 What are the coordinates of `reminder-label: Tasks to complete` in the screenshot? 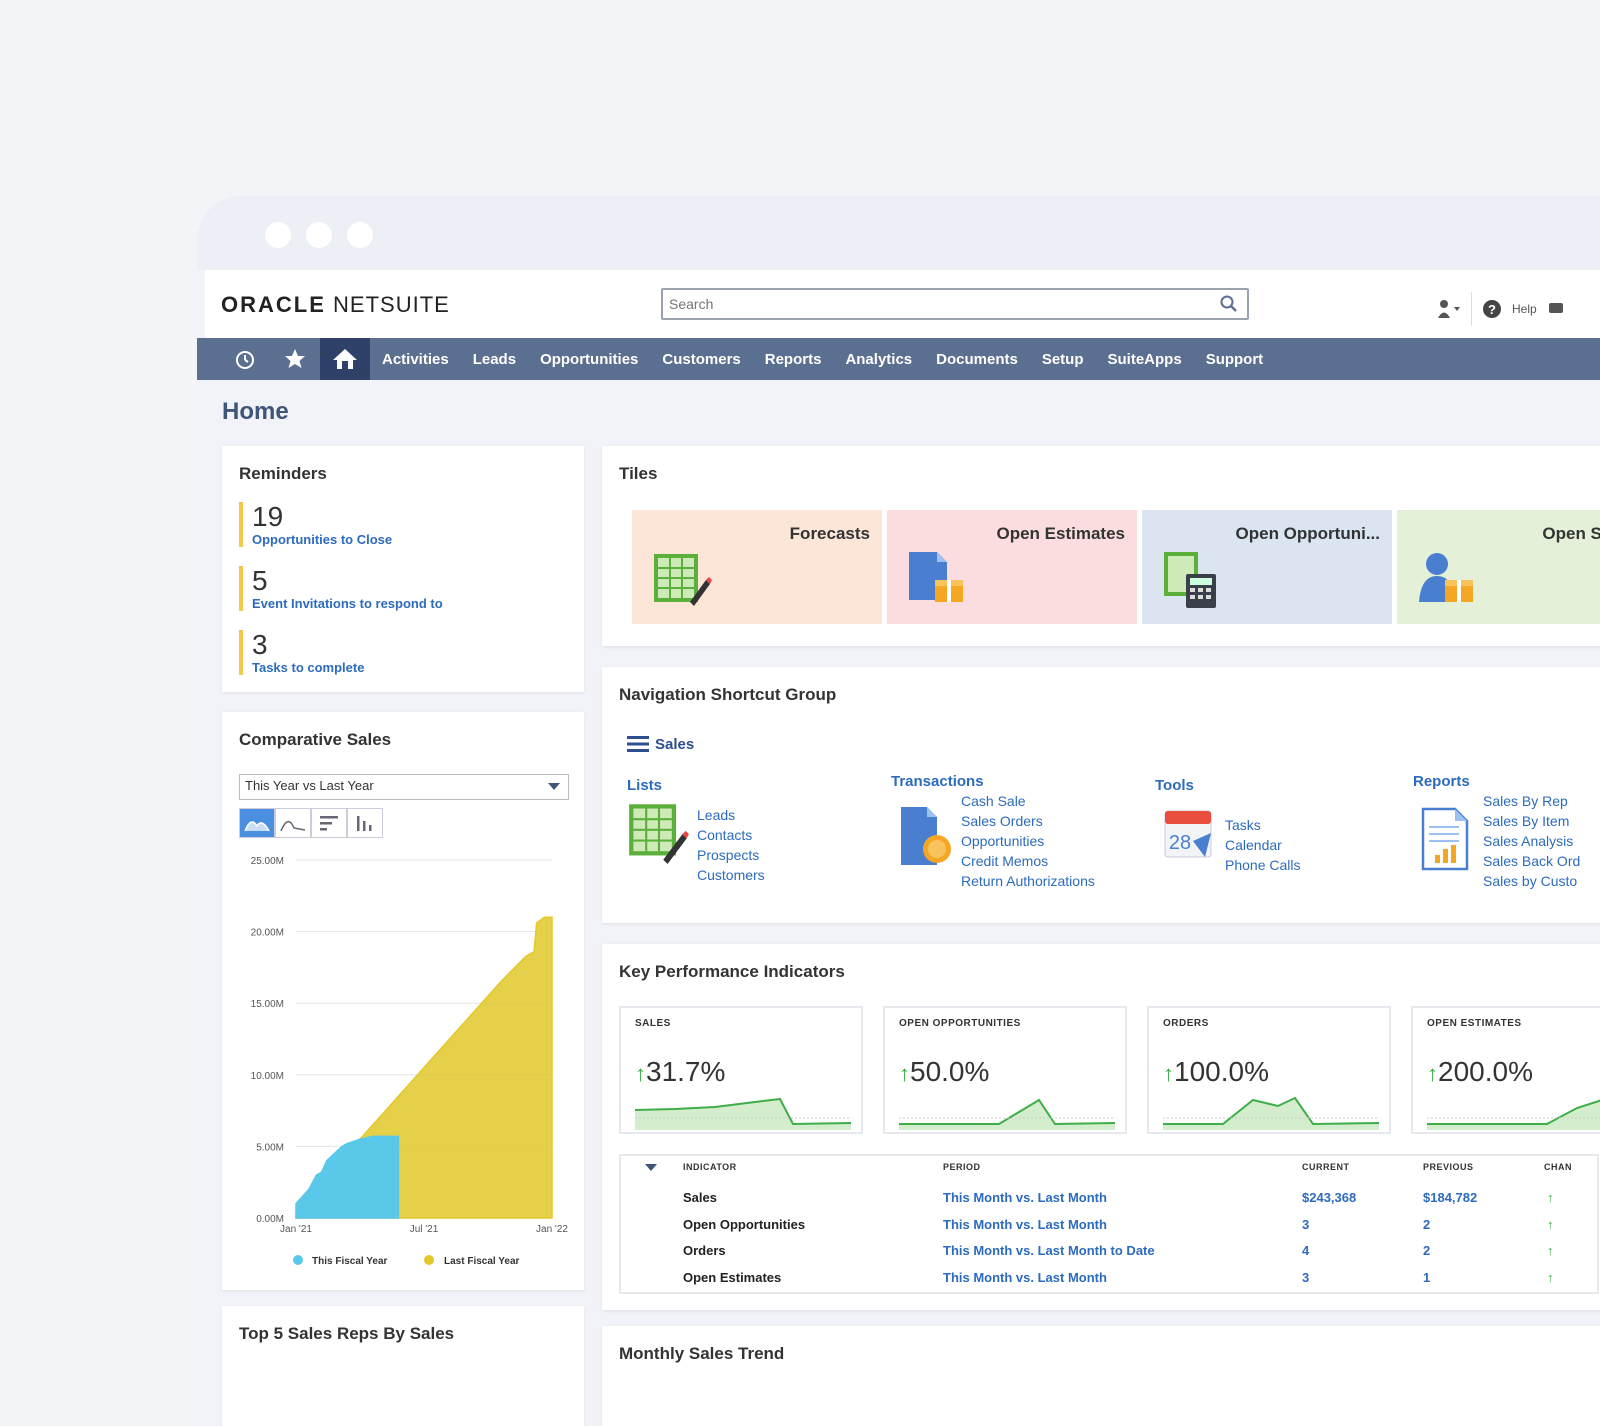 It's located at (308, 667).